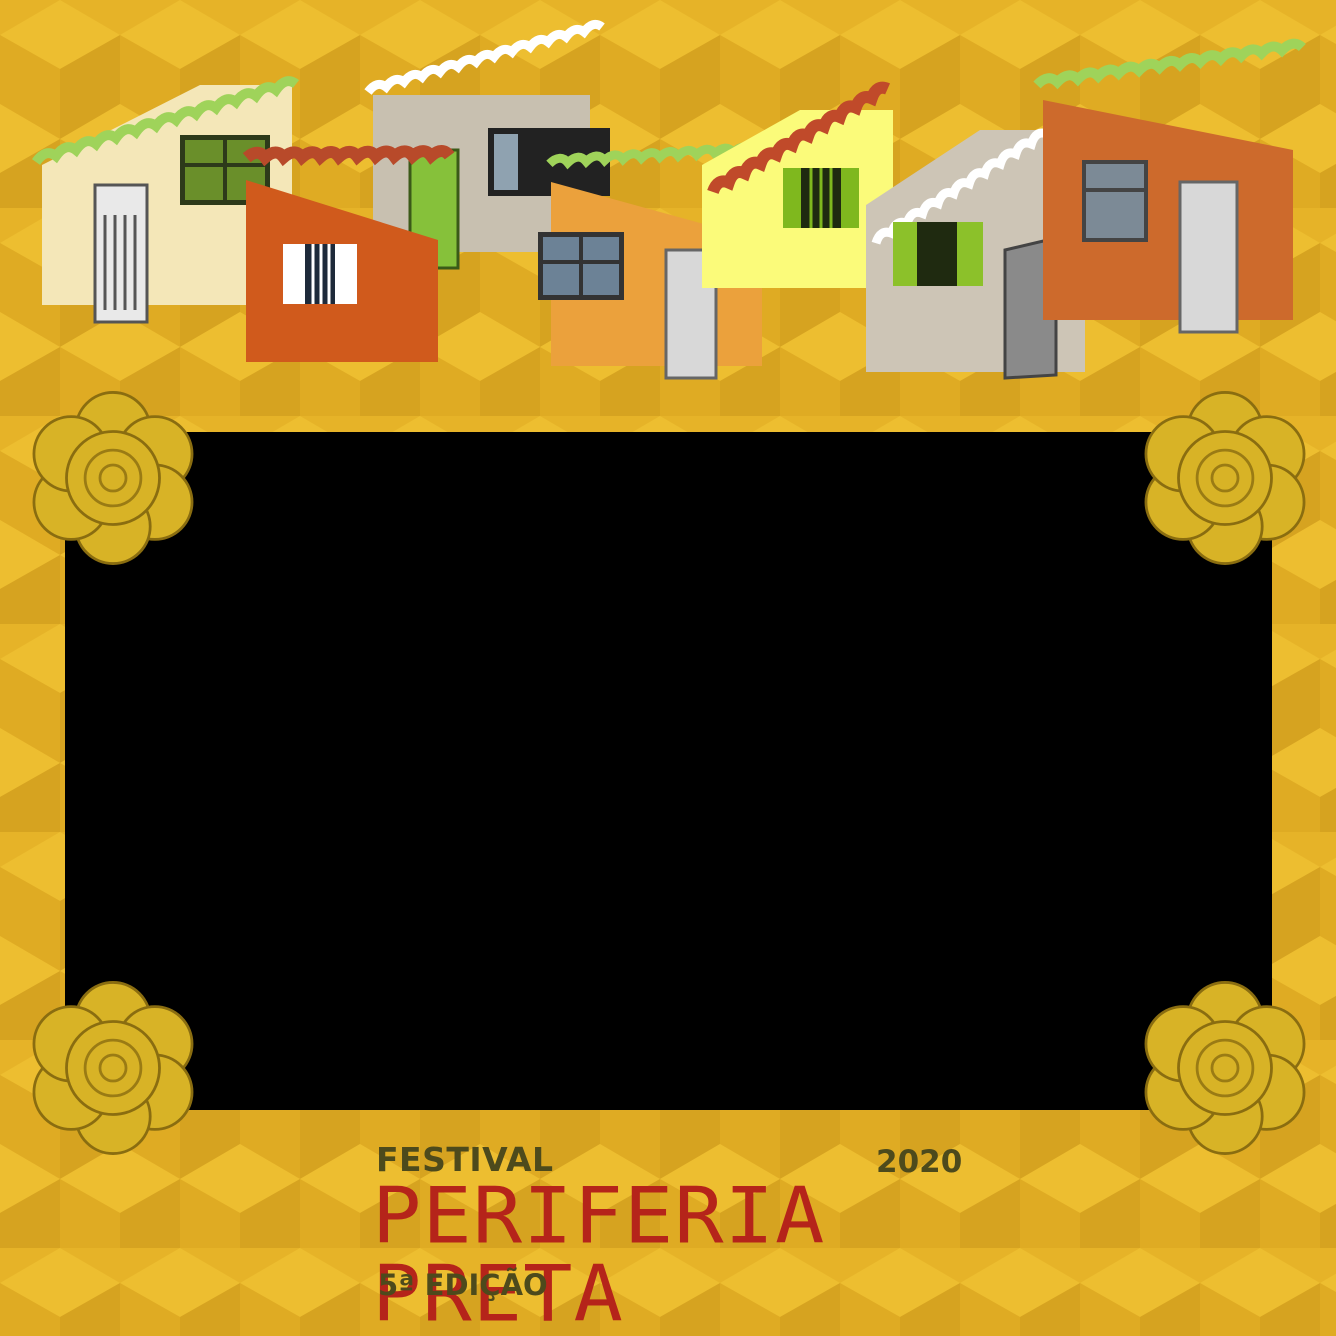 The height and width of the screenshot is (1336, 1336). I want to click on edition-label: 5ª EDIÇÃO, so click(463, 1285).